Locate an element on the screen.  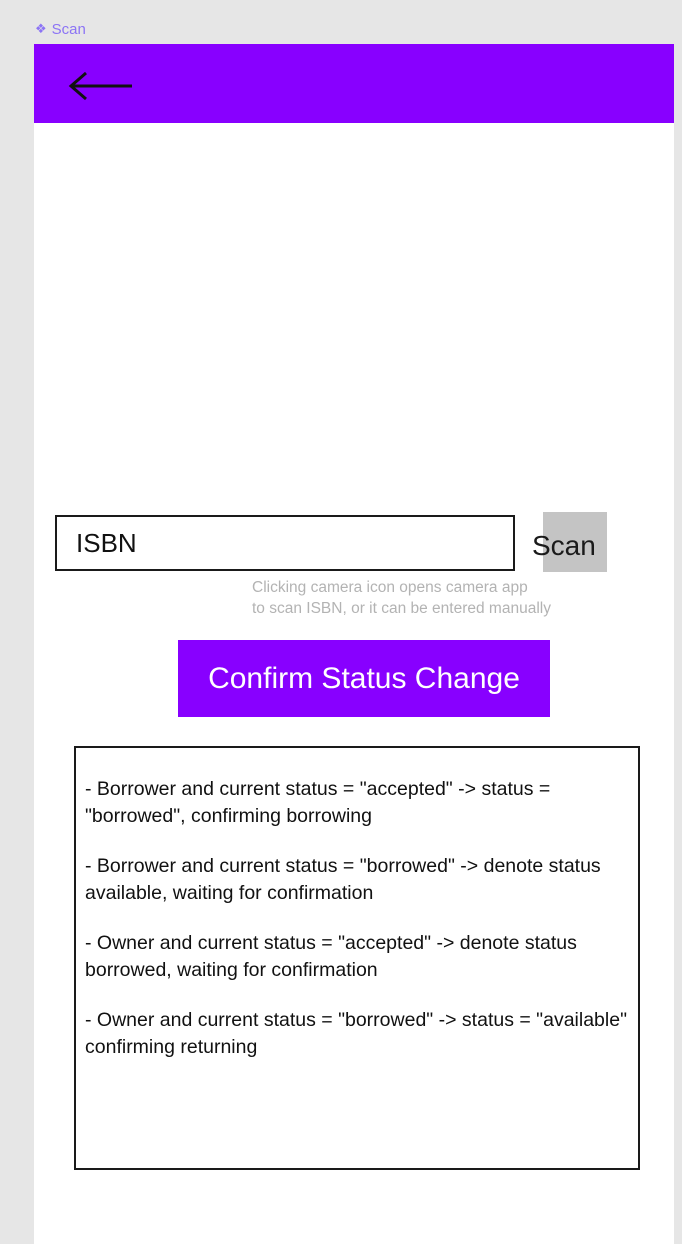
arrow-left-icon is located at coordinates (100, 86).